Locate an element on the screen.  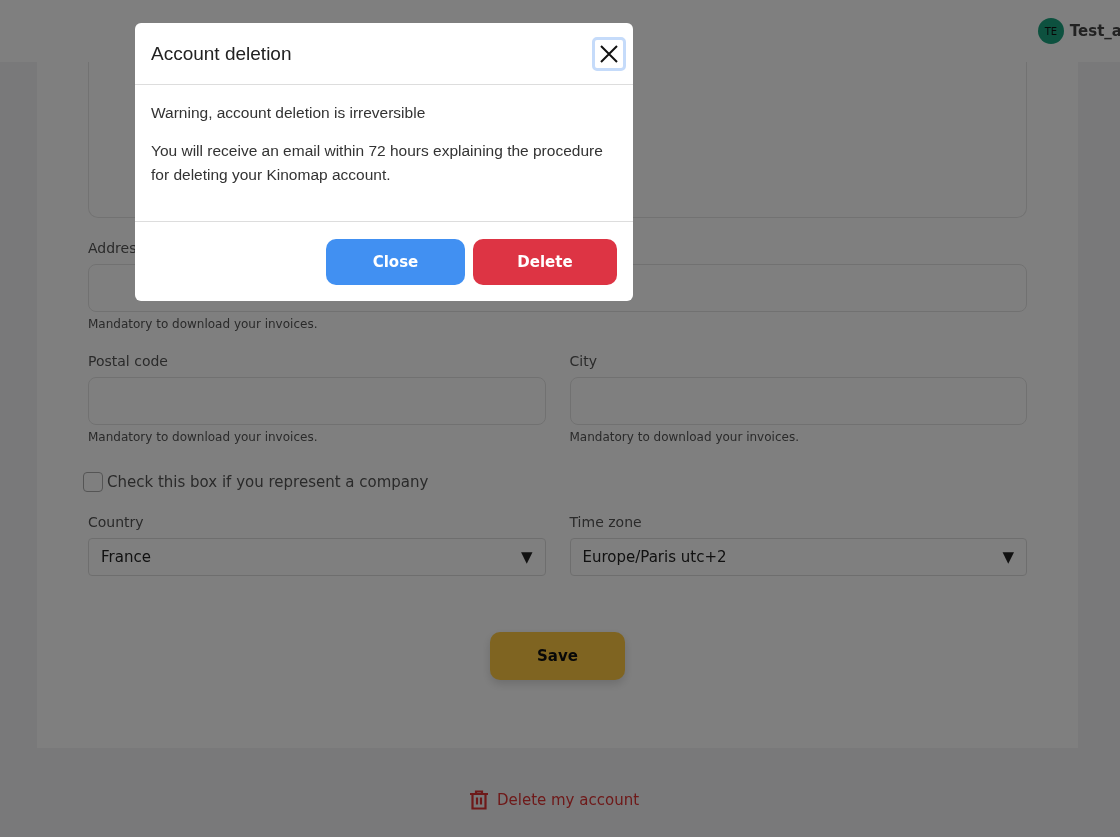
select-value: France is located at coordinates (126, 557).